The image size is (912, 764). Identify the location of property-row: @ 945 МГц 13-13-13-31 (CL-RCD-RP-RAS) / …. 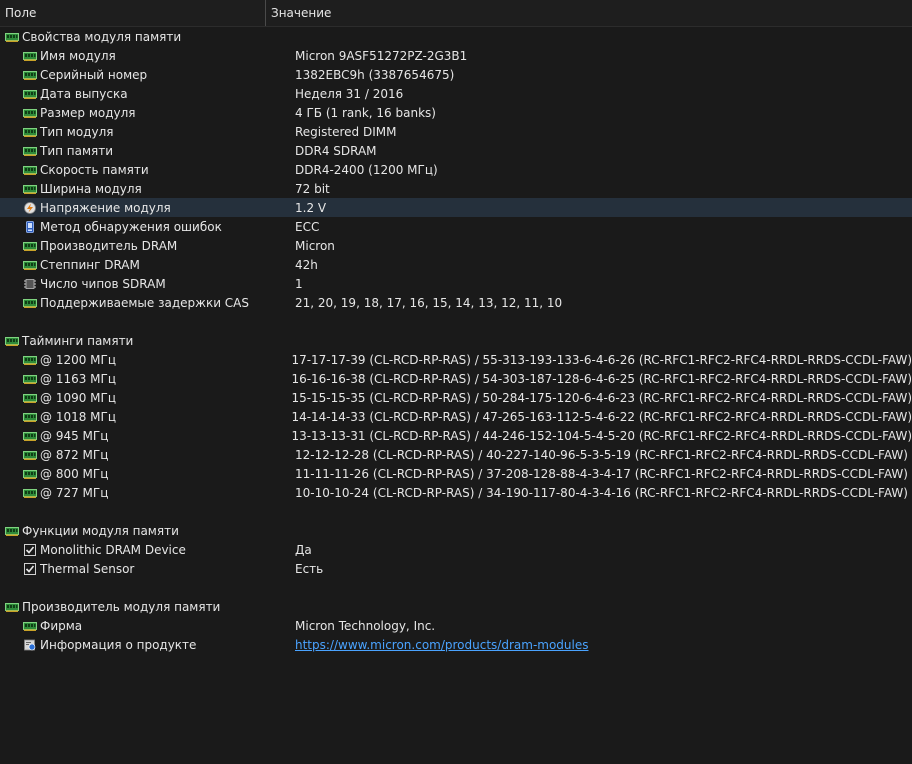
(456, 435).